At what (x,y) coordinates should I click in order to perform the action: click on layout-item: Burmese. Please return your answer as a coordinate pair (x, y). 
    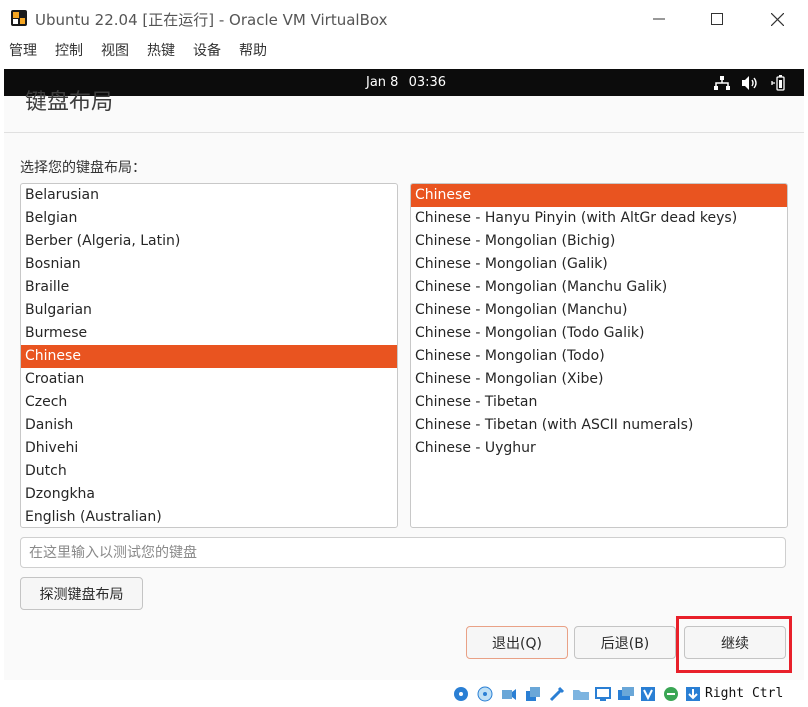
    Looking at the image, I should click on (209, 333).